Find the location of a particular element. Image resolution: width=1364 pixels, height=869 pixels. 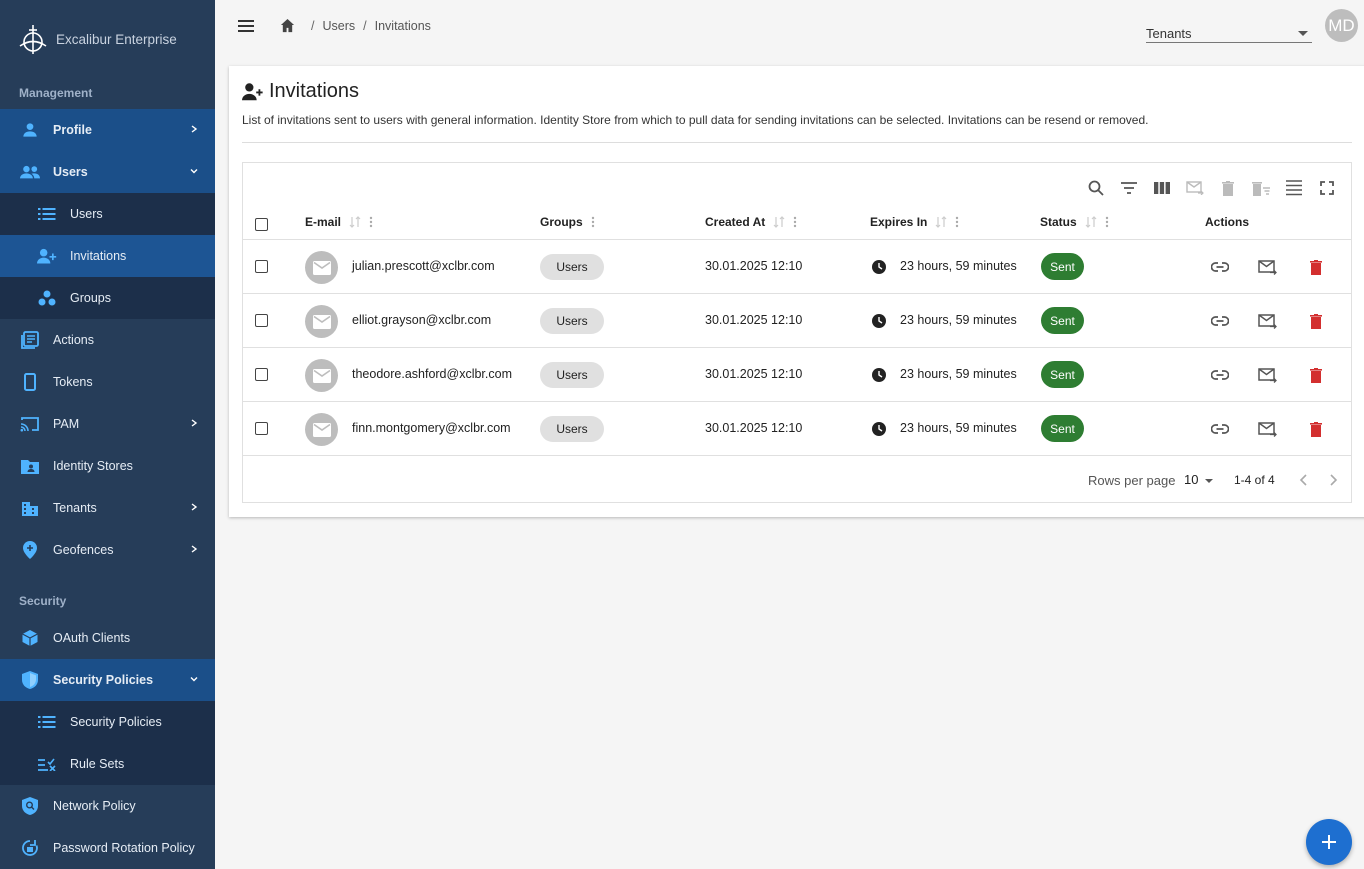

column-header-created-at: Created At is located at coordinates (751, 222).